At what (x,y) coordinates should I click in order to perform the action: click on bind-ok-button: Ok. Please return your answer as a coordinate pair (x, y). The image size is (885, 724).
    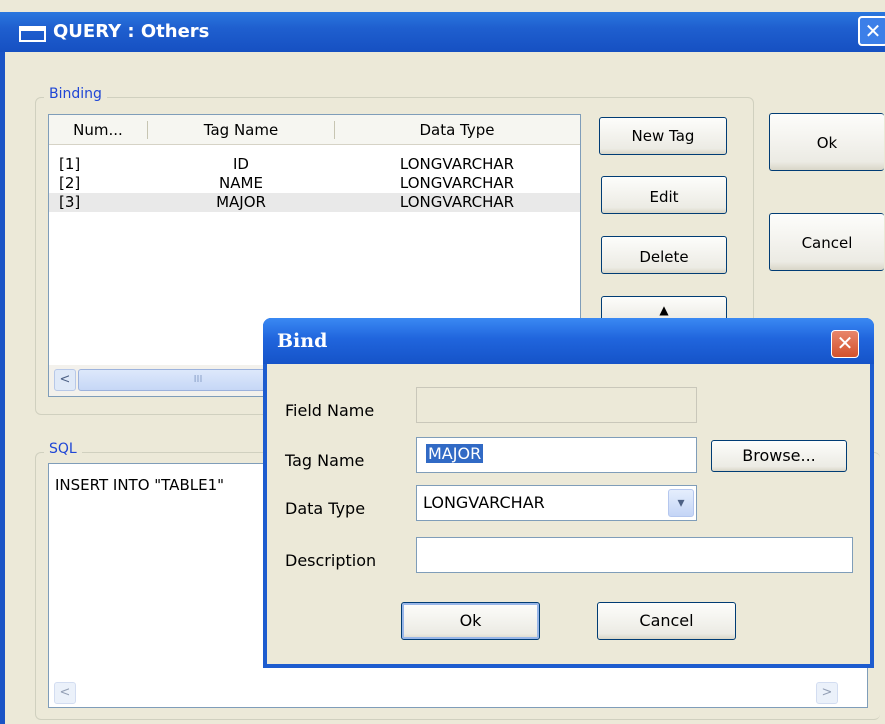
    Looking at the image, I should click on (470, 621).